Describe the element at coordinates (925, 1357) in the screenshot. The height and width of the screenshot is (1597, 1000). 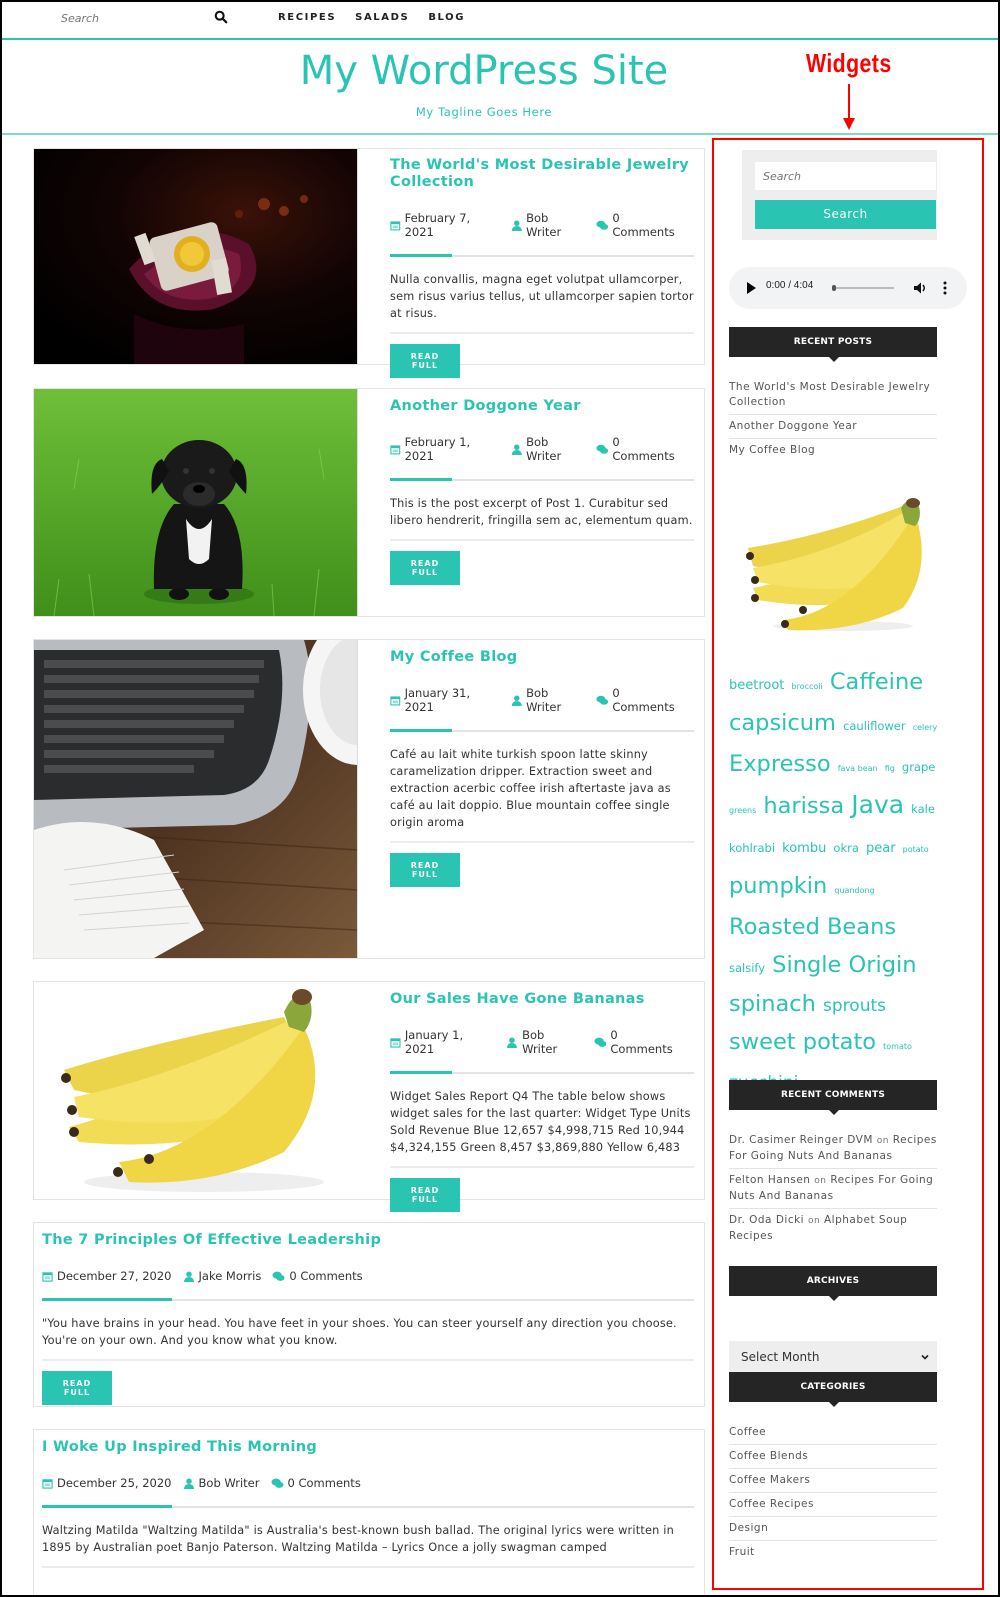
I see `chevron-down-icon` at that location.